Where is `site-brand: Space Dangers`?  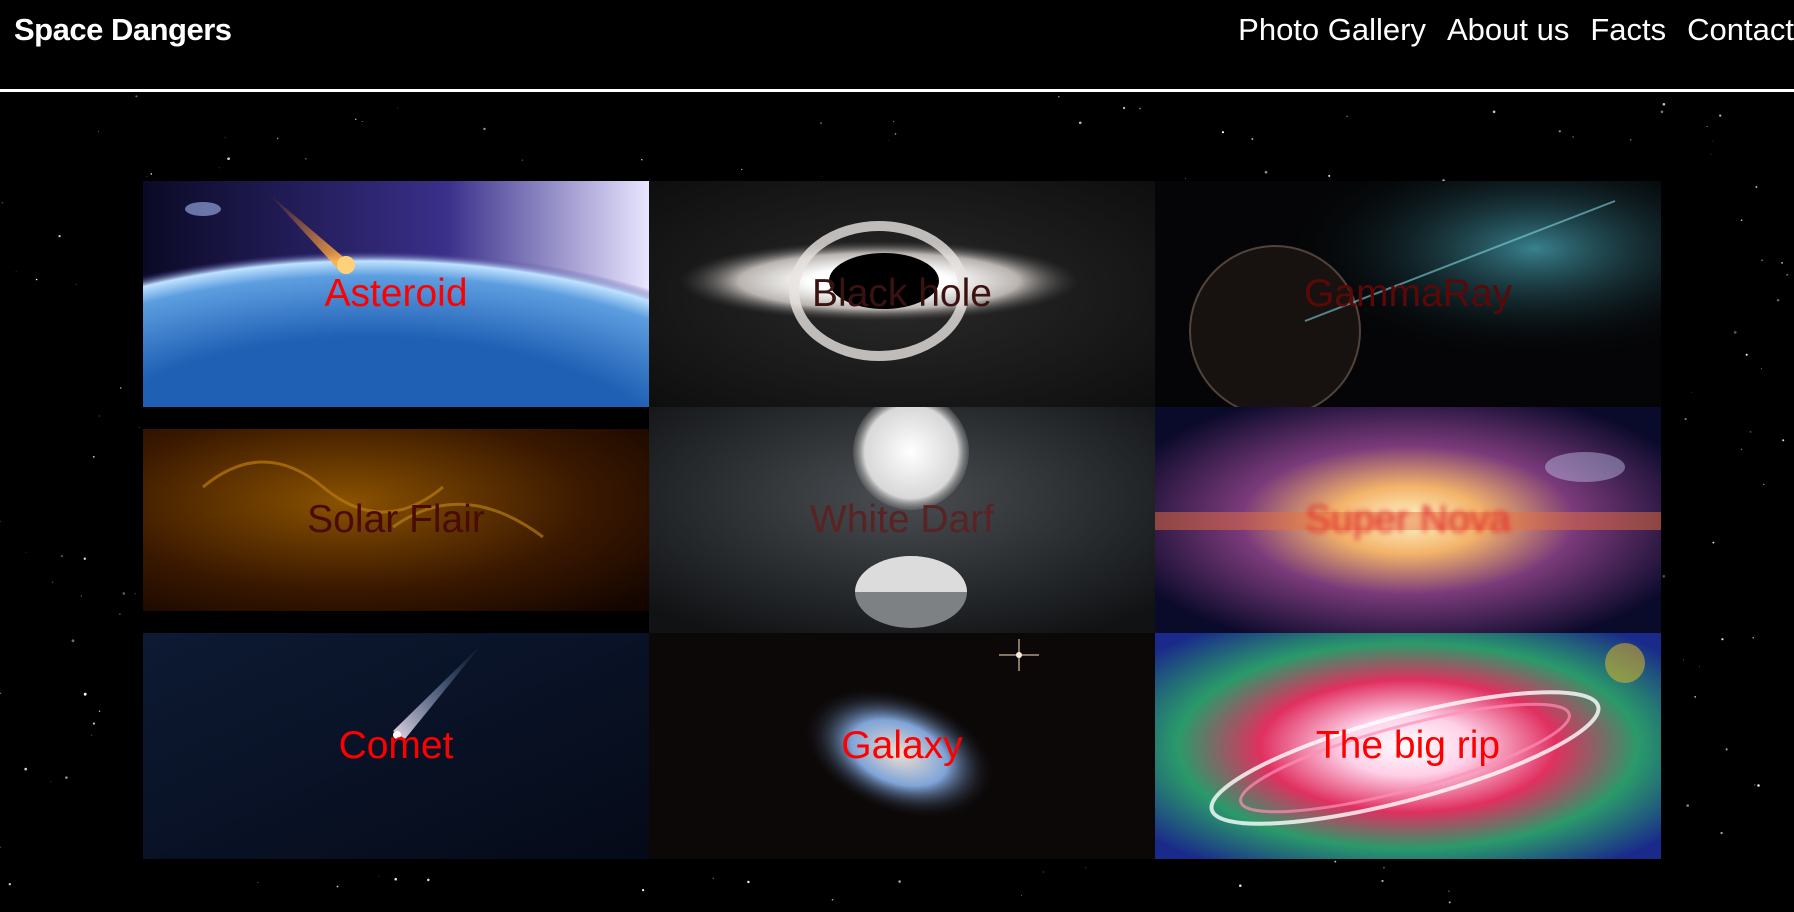
site-brand: Space Dangers is located at coordinates (123, 30).